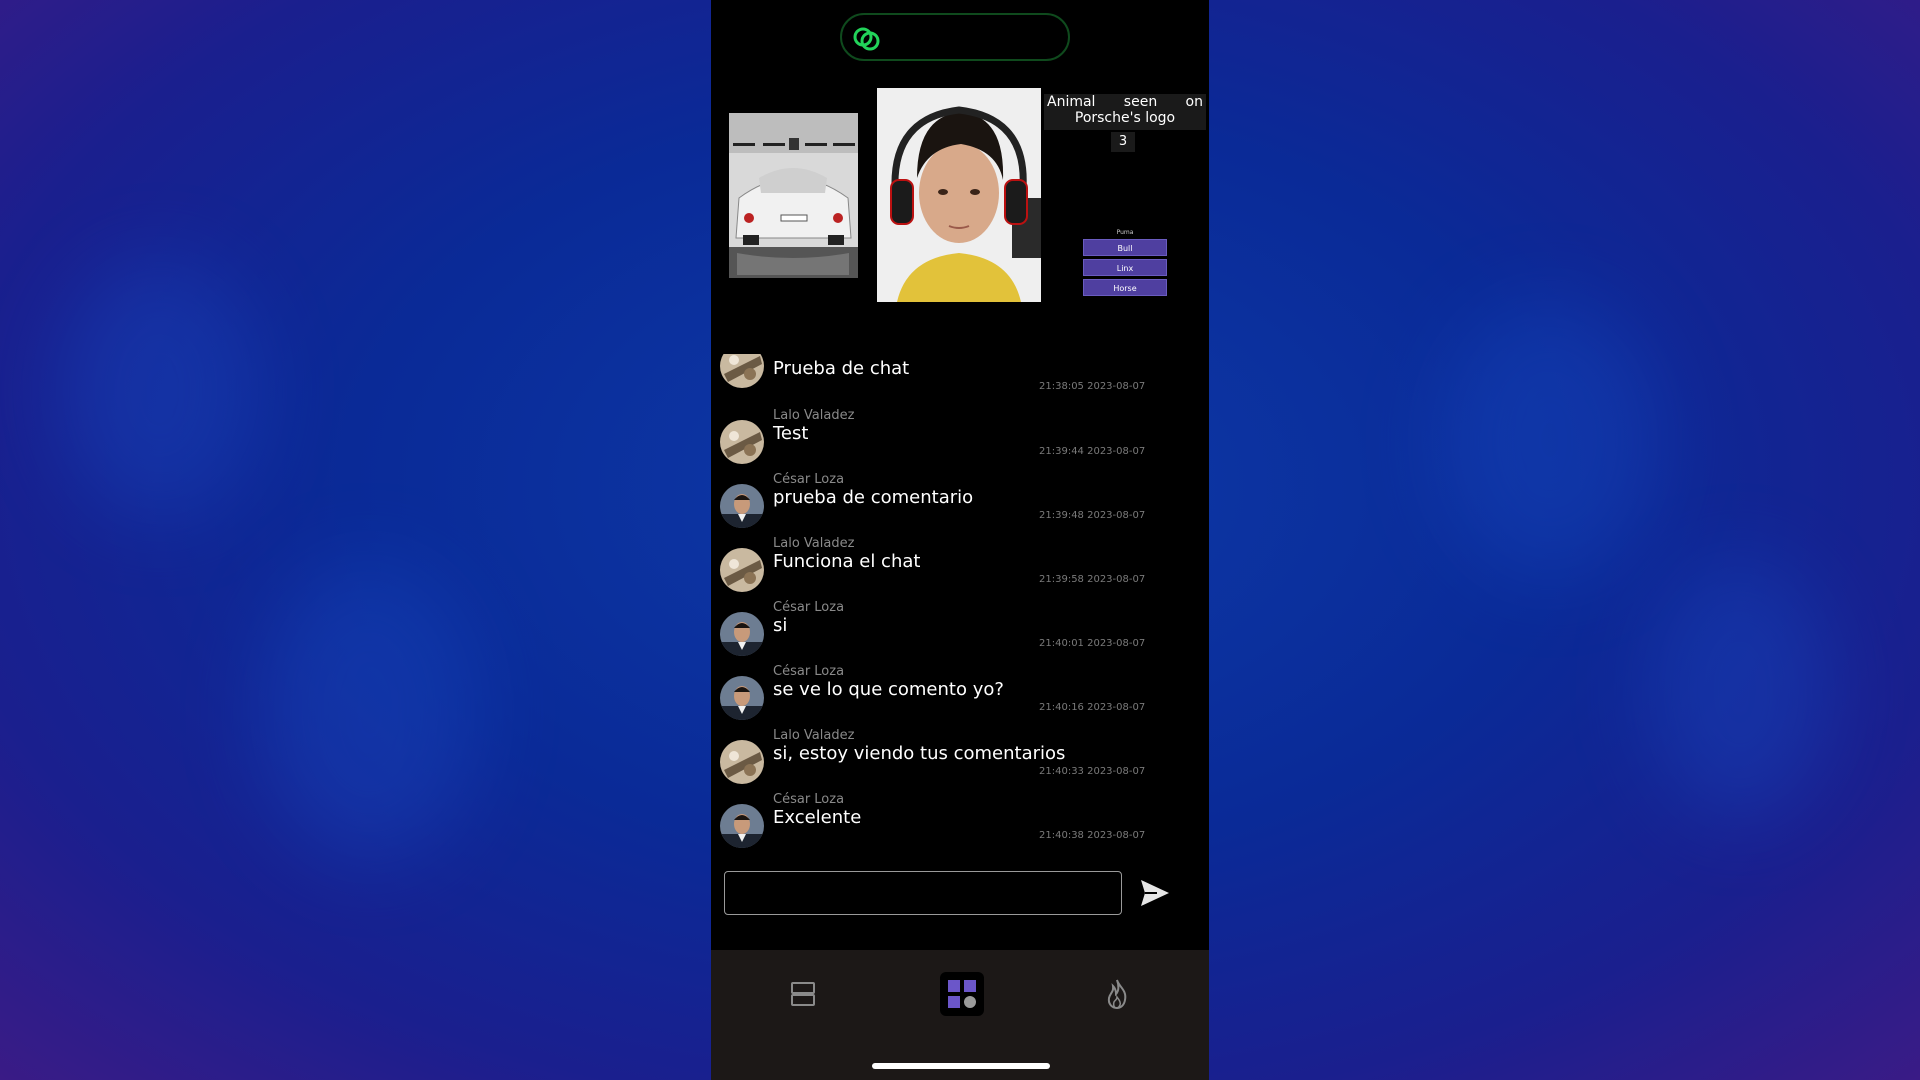 The height and width of the screenshot is (1080, 1920). Describe the element at coordinates (1092, 386) in the screenshot. I see `message-time: 21:38:05 2023-08-07` at that location.